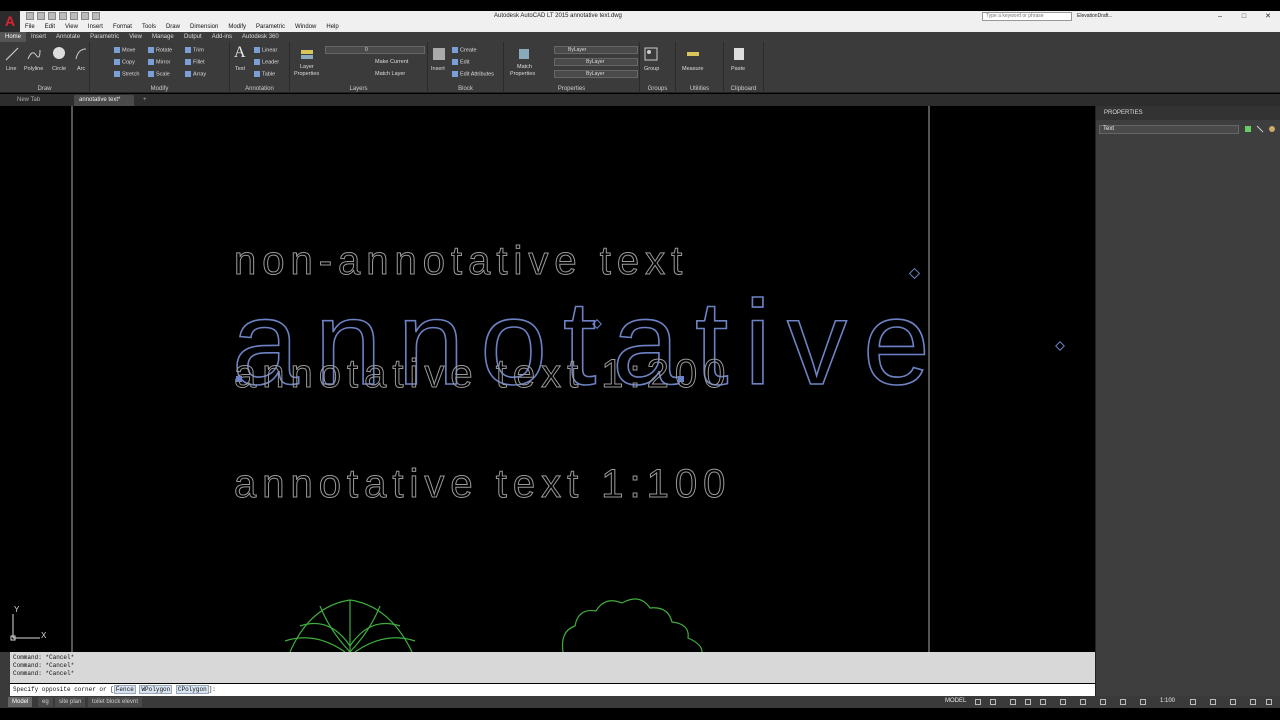 The height and width of the screenshot is (720, 1280). I want to click on menu-file: File, so click(30, 27).